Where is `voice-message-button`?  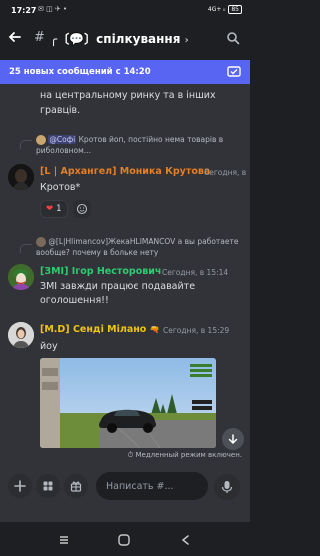 voice-message-button is located at coordinates (227, 487).